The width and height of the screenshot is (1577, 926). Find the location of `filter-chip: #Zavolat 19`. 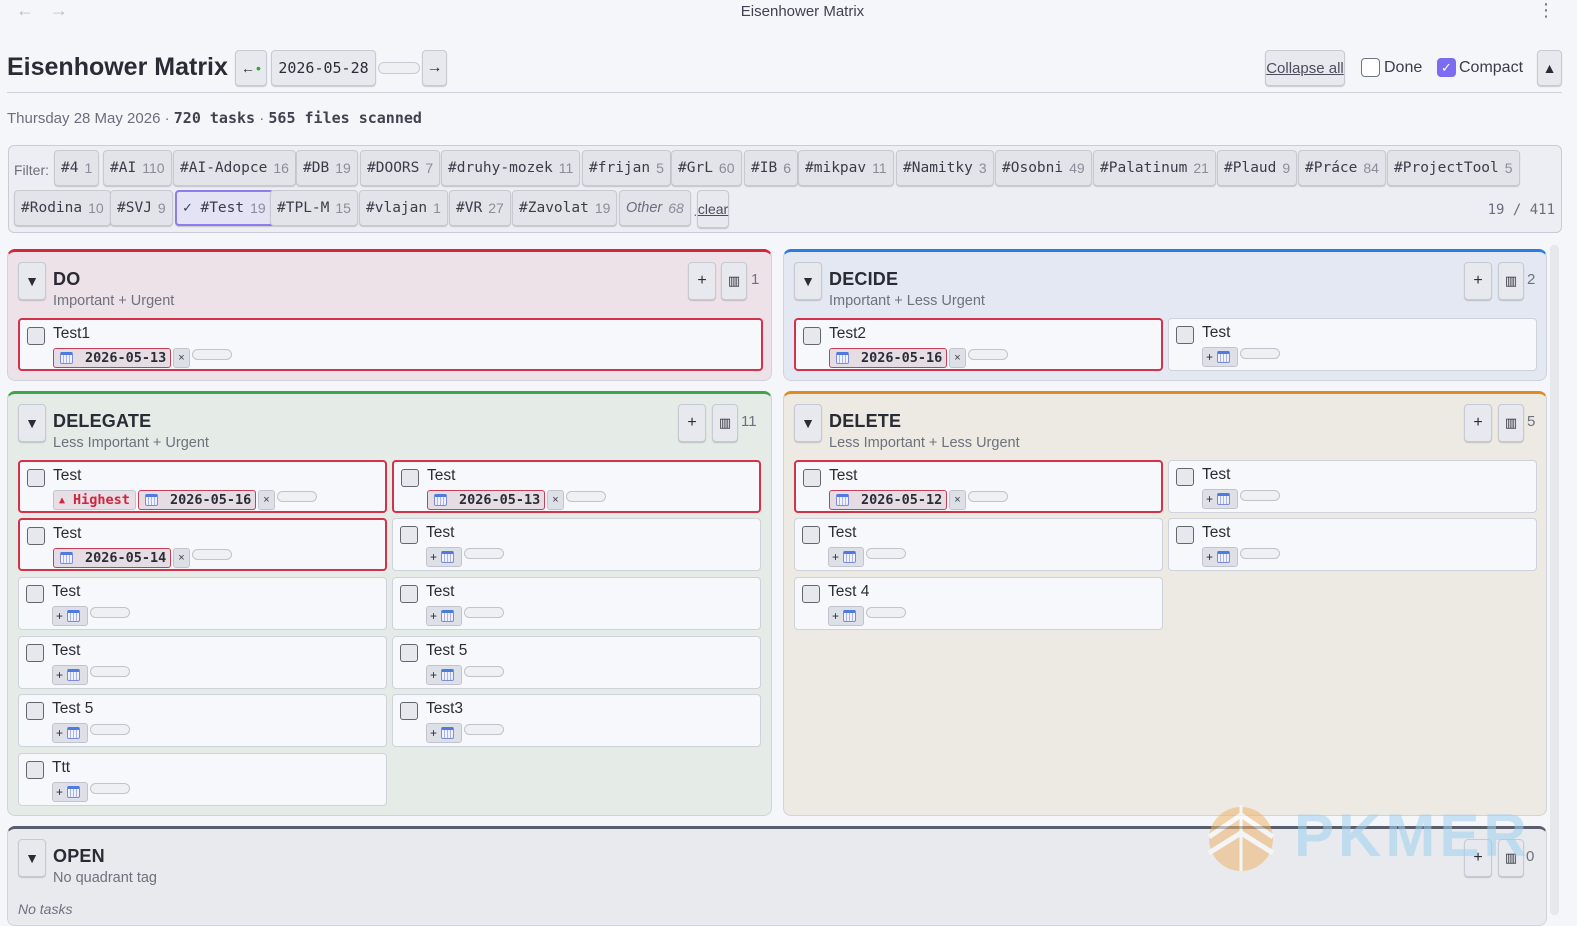

filter-chip: #Zavolat 19 is located at coordinates (565, 208).